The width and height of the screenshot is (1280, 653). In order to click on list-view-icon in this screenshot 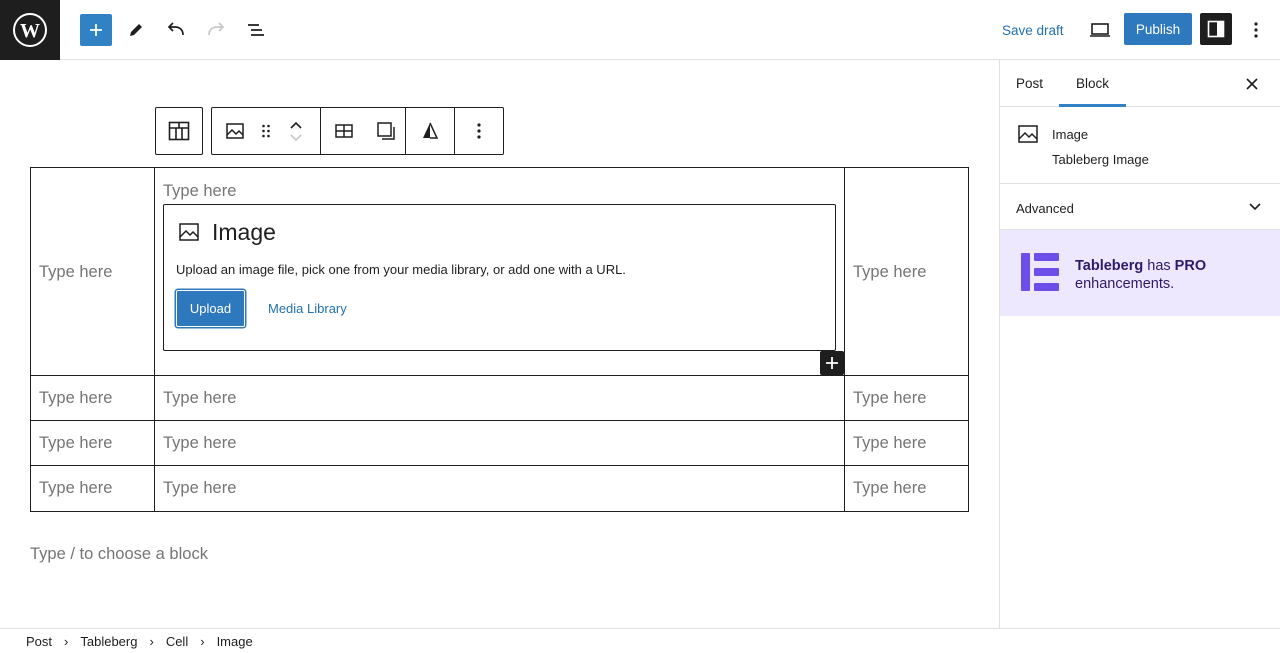, I will do `click(256, 30)`.